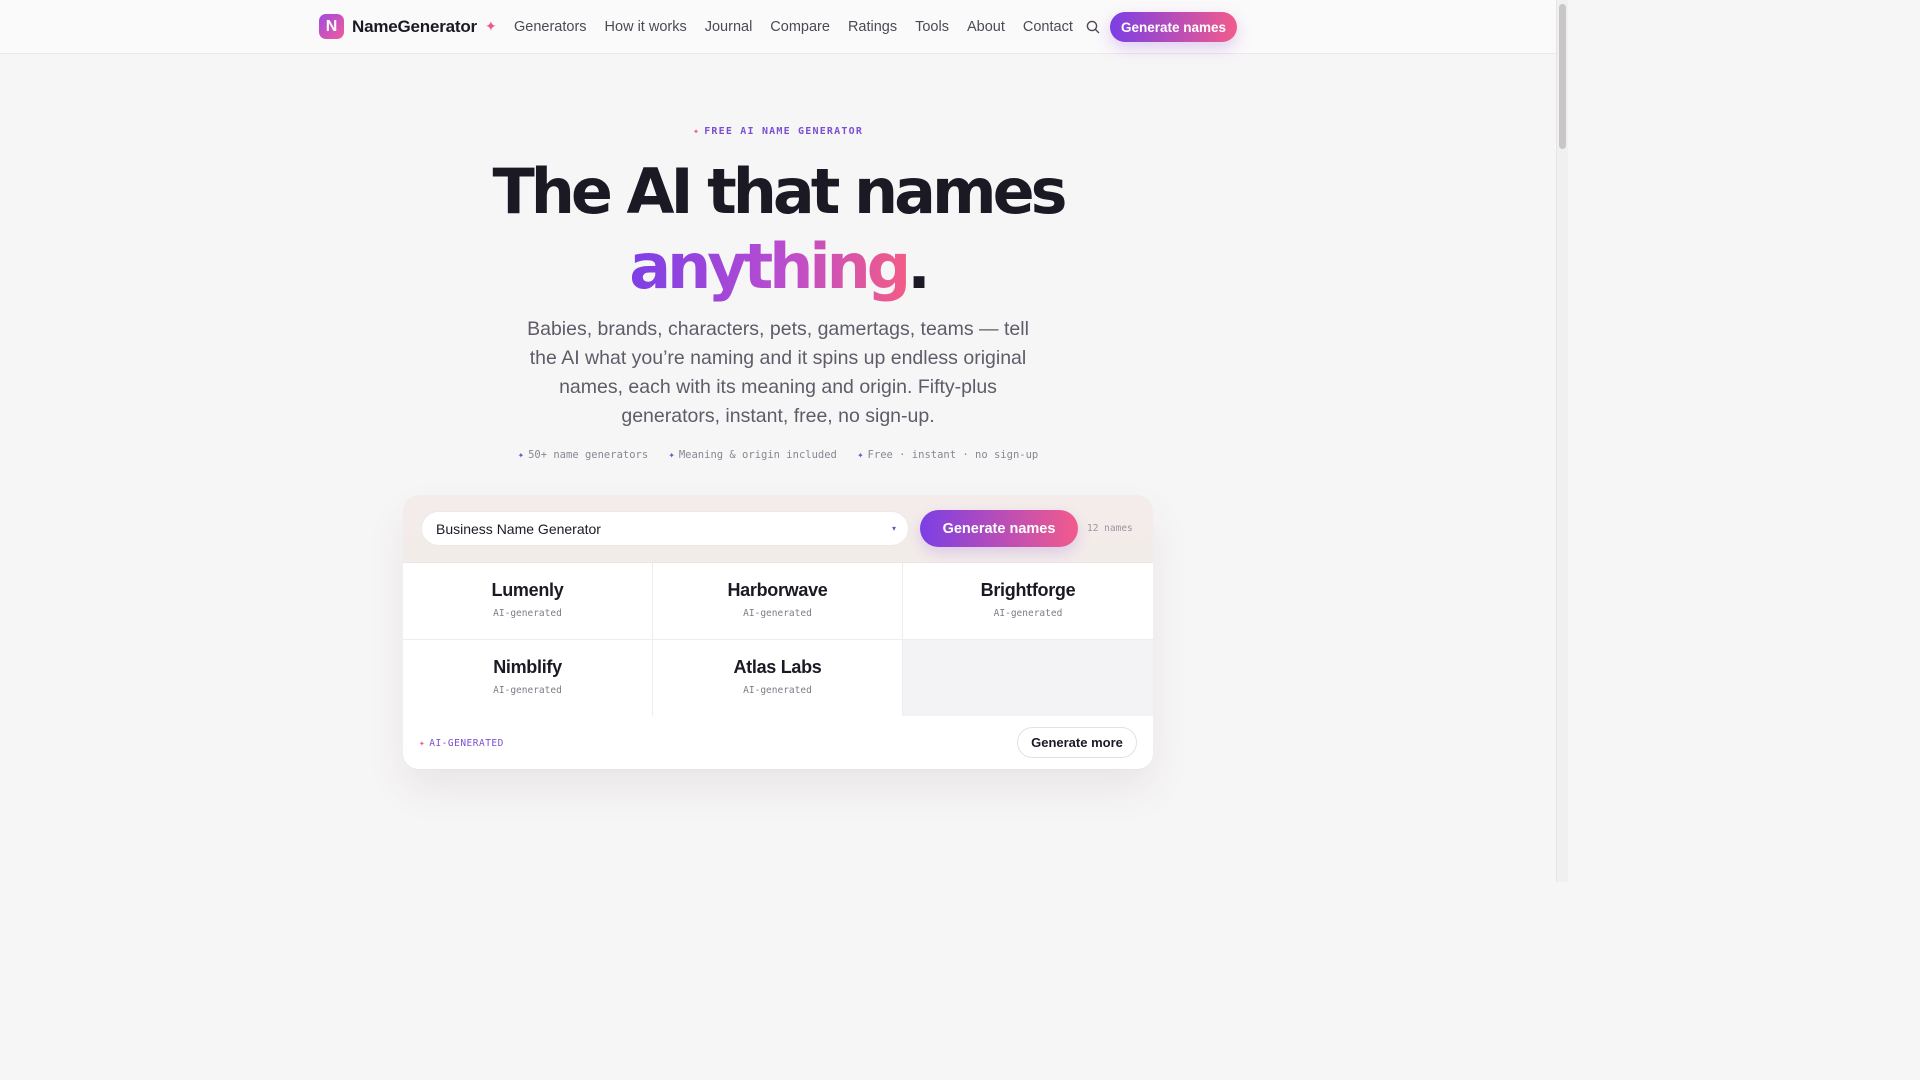 The height and width of the screenshot is (1080, 1920). I want to click on nav-link-ratings: Ratings, so click(872, 27).